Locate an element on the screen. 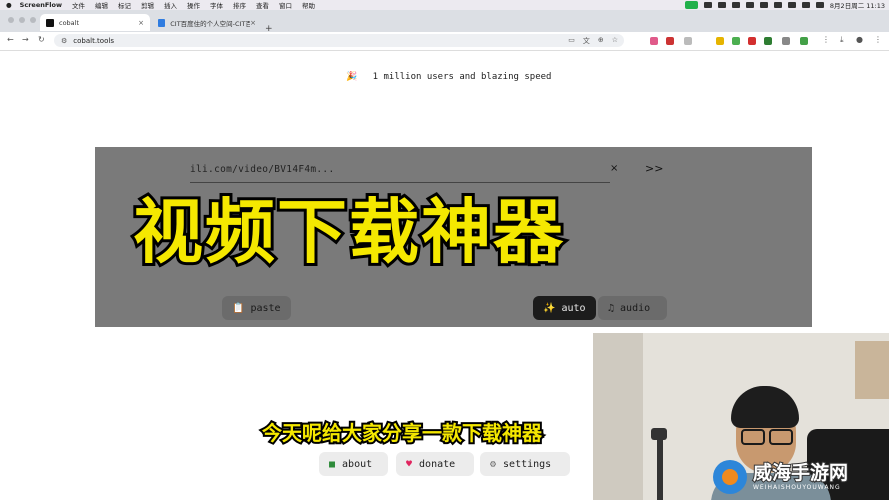 The image size is (889, 500). paste-label: paste is located at coordinates (265, 308).